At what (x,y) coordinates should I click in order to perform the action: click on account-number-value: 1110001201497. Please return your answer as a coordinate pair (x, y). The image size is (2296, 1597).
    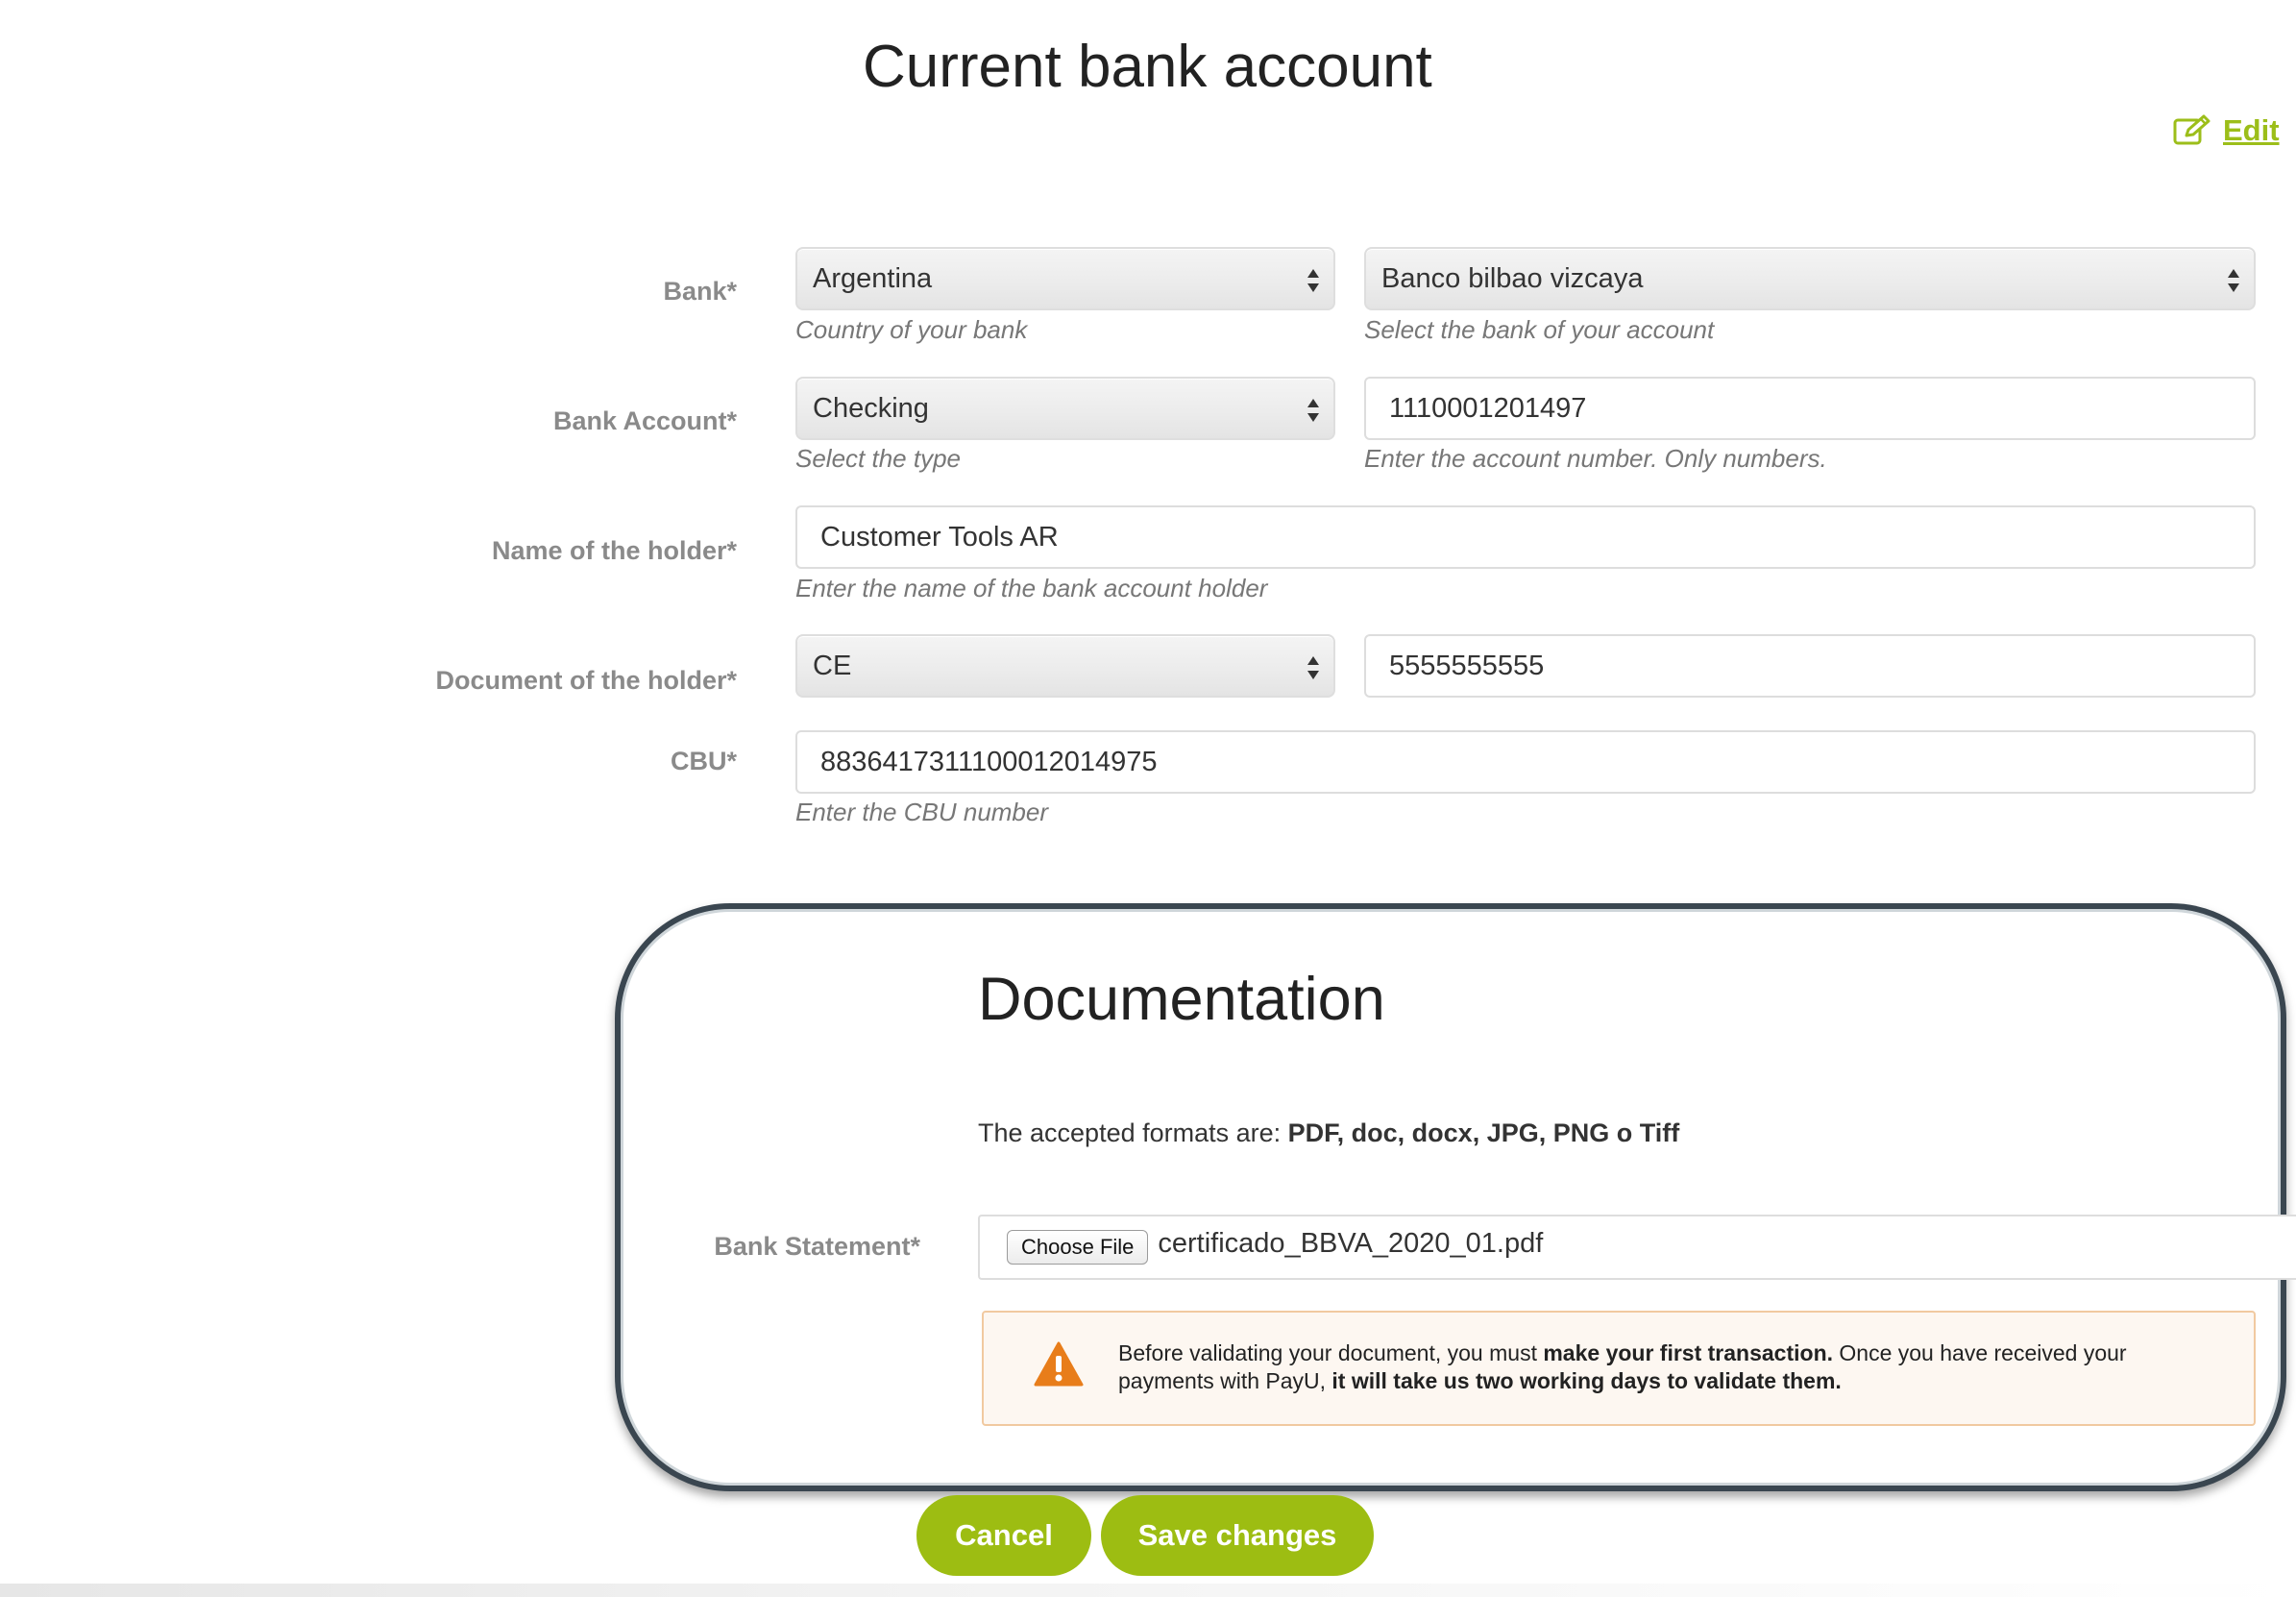
    Looking at the image, I should click on (1488, 408).